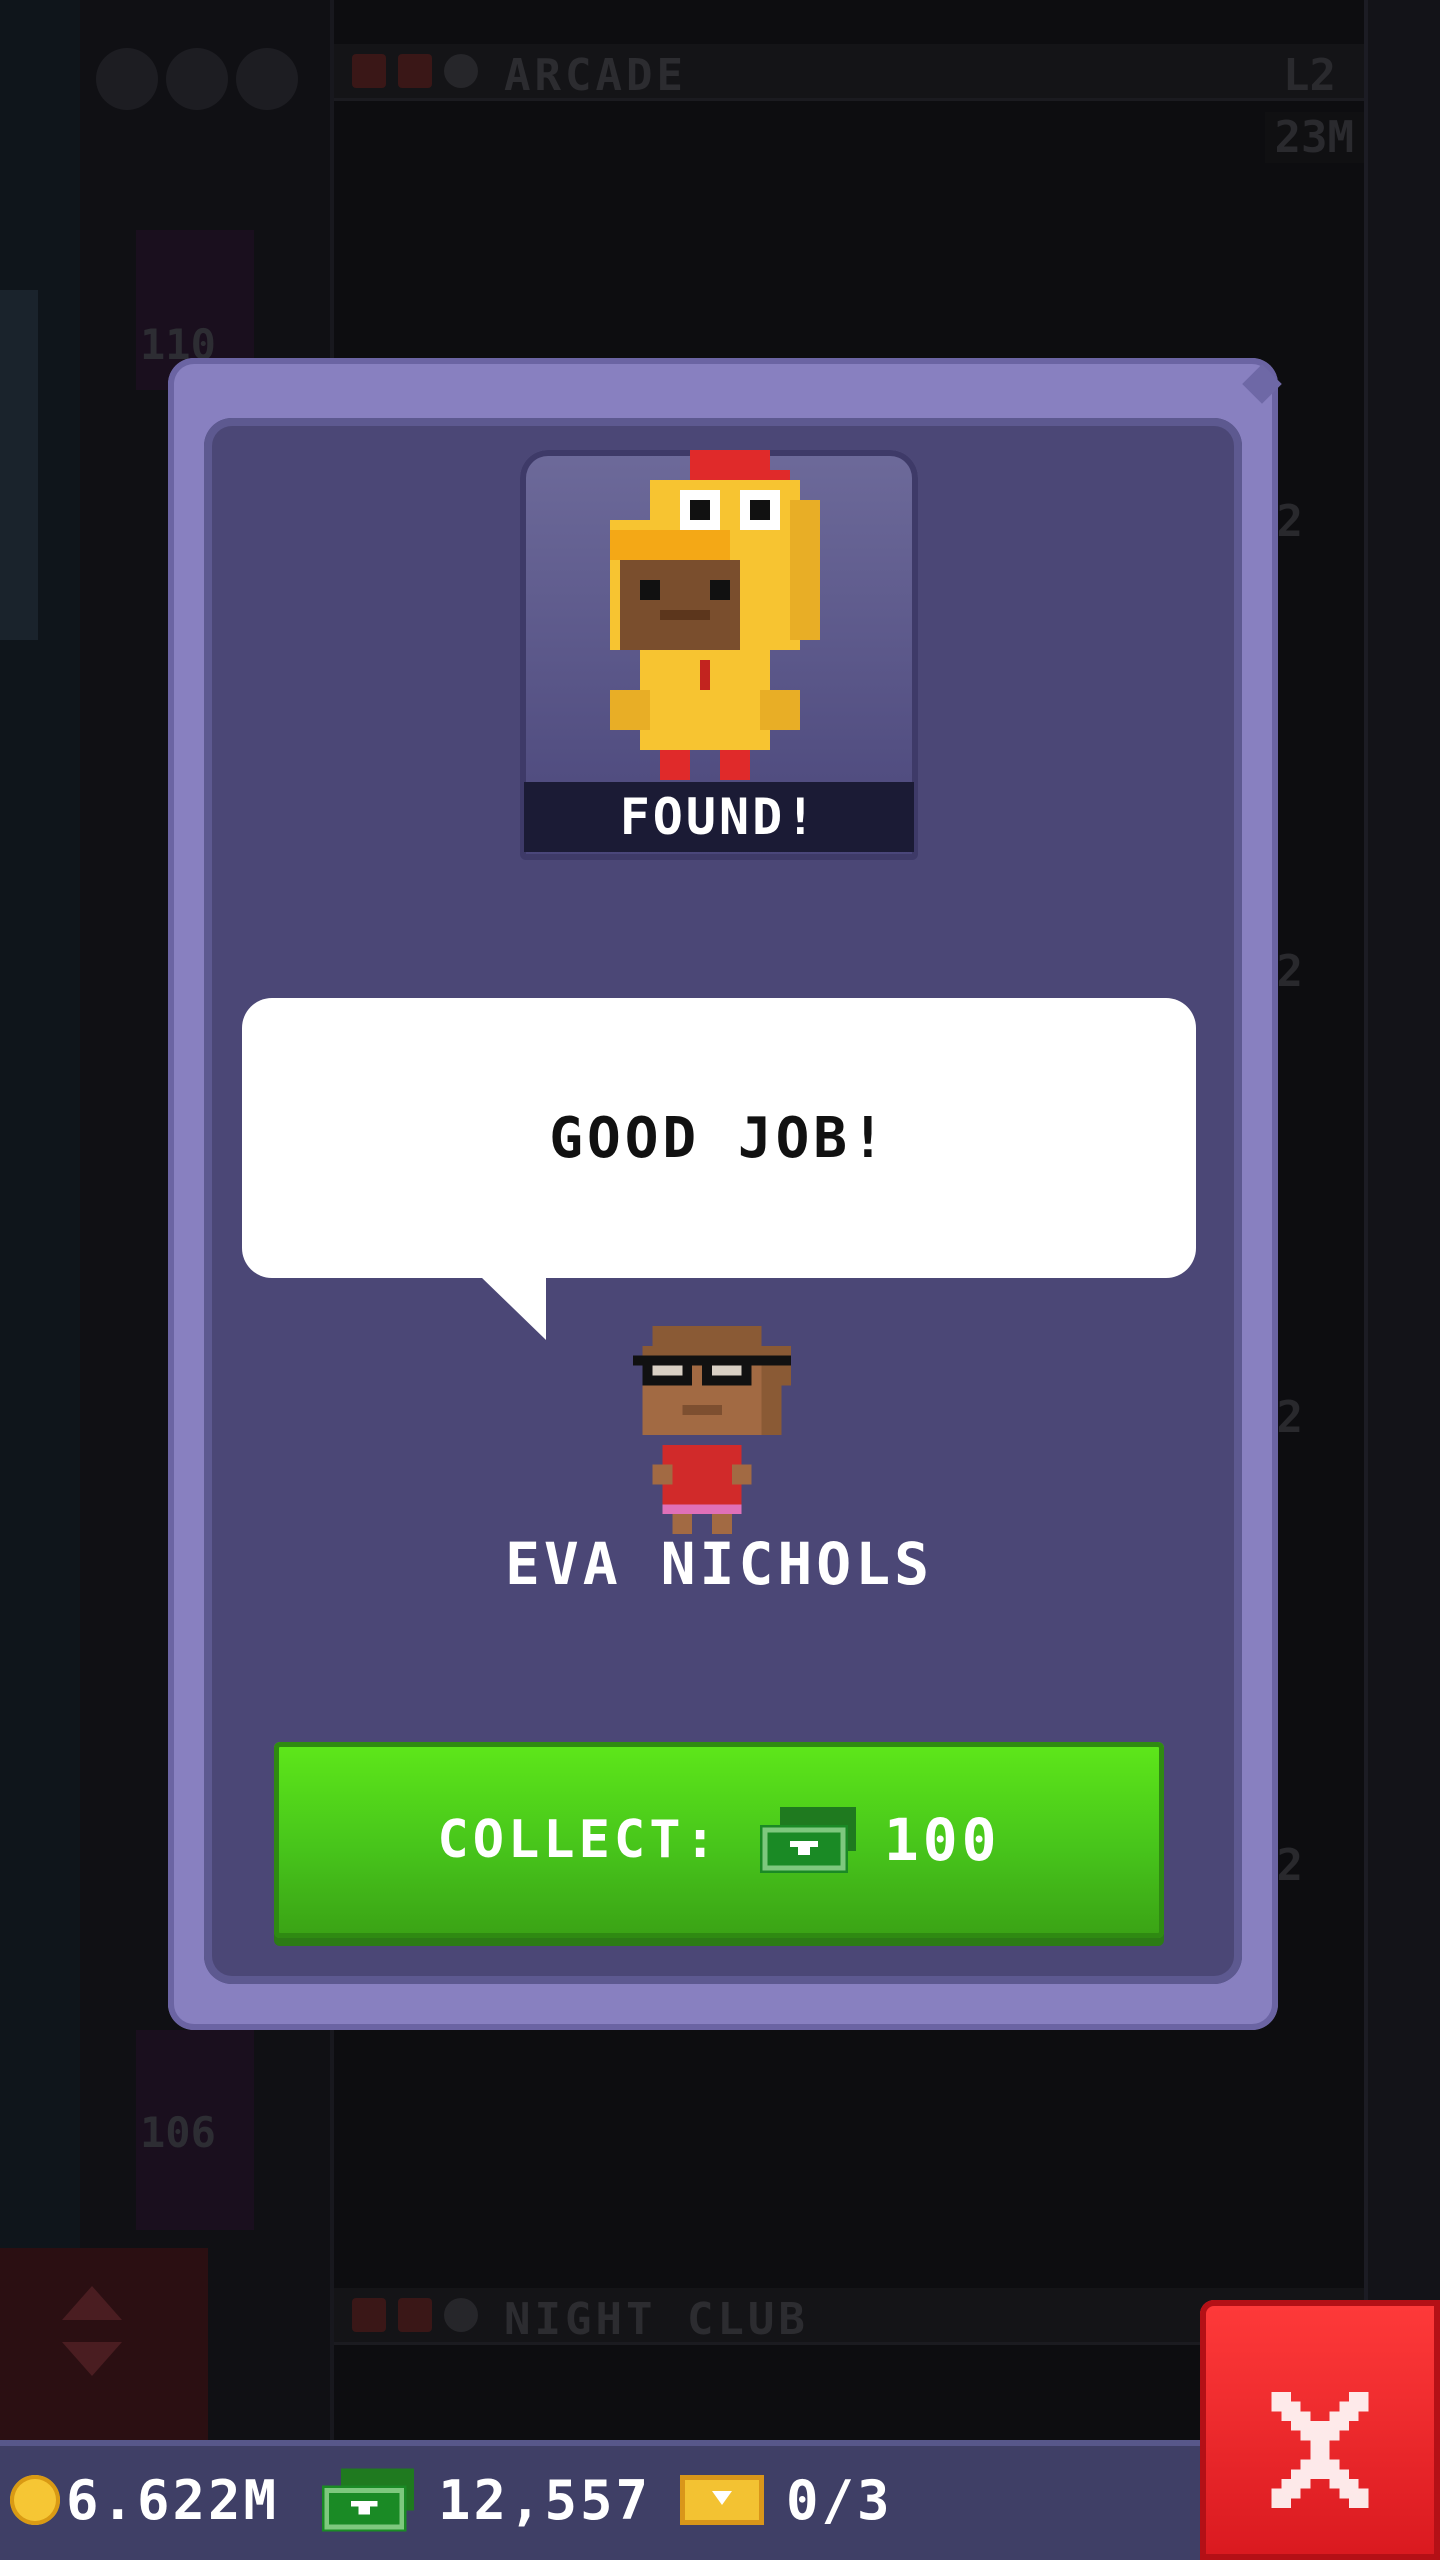  What do you see at coordinates (19, 465) in the screenshot?
I see `elevator-car` at bounding box center [19, 465].